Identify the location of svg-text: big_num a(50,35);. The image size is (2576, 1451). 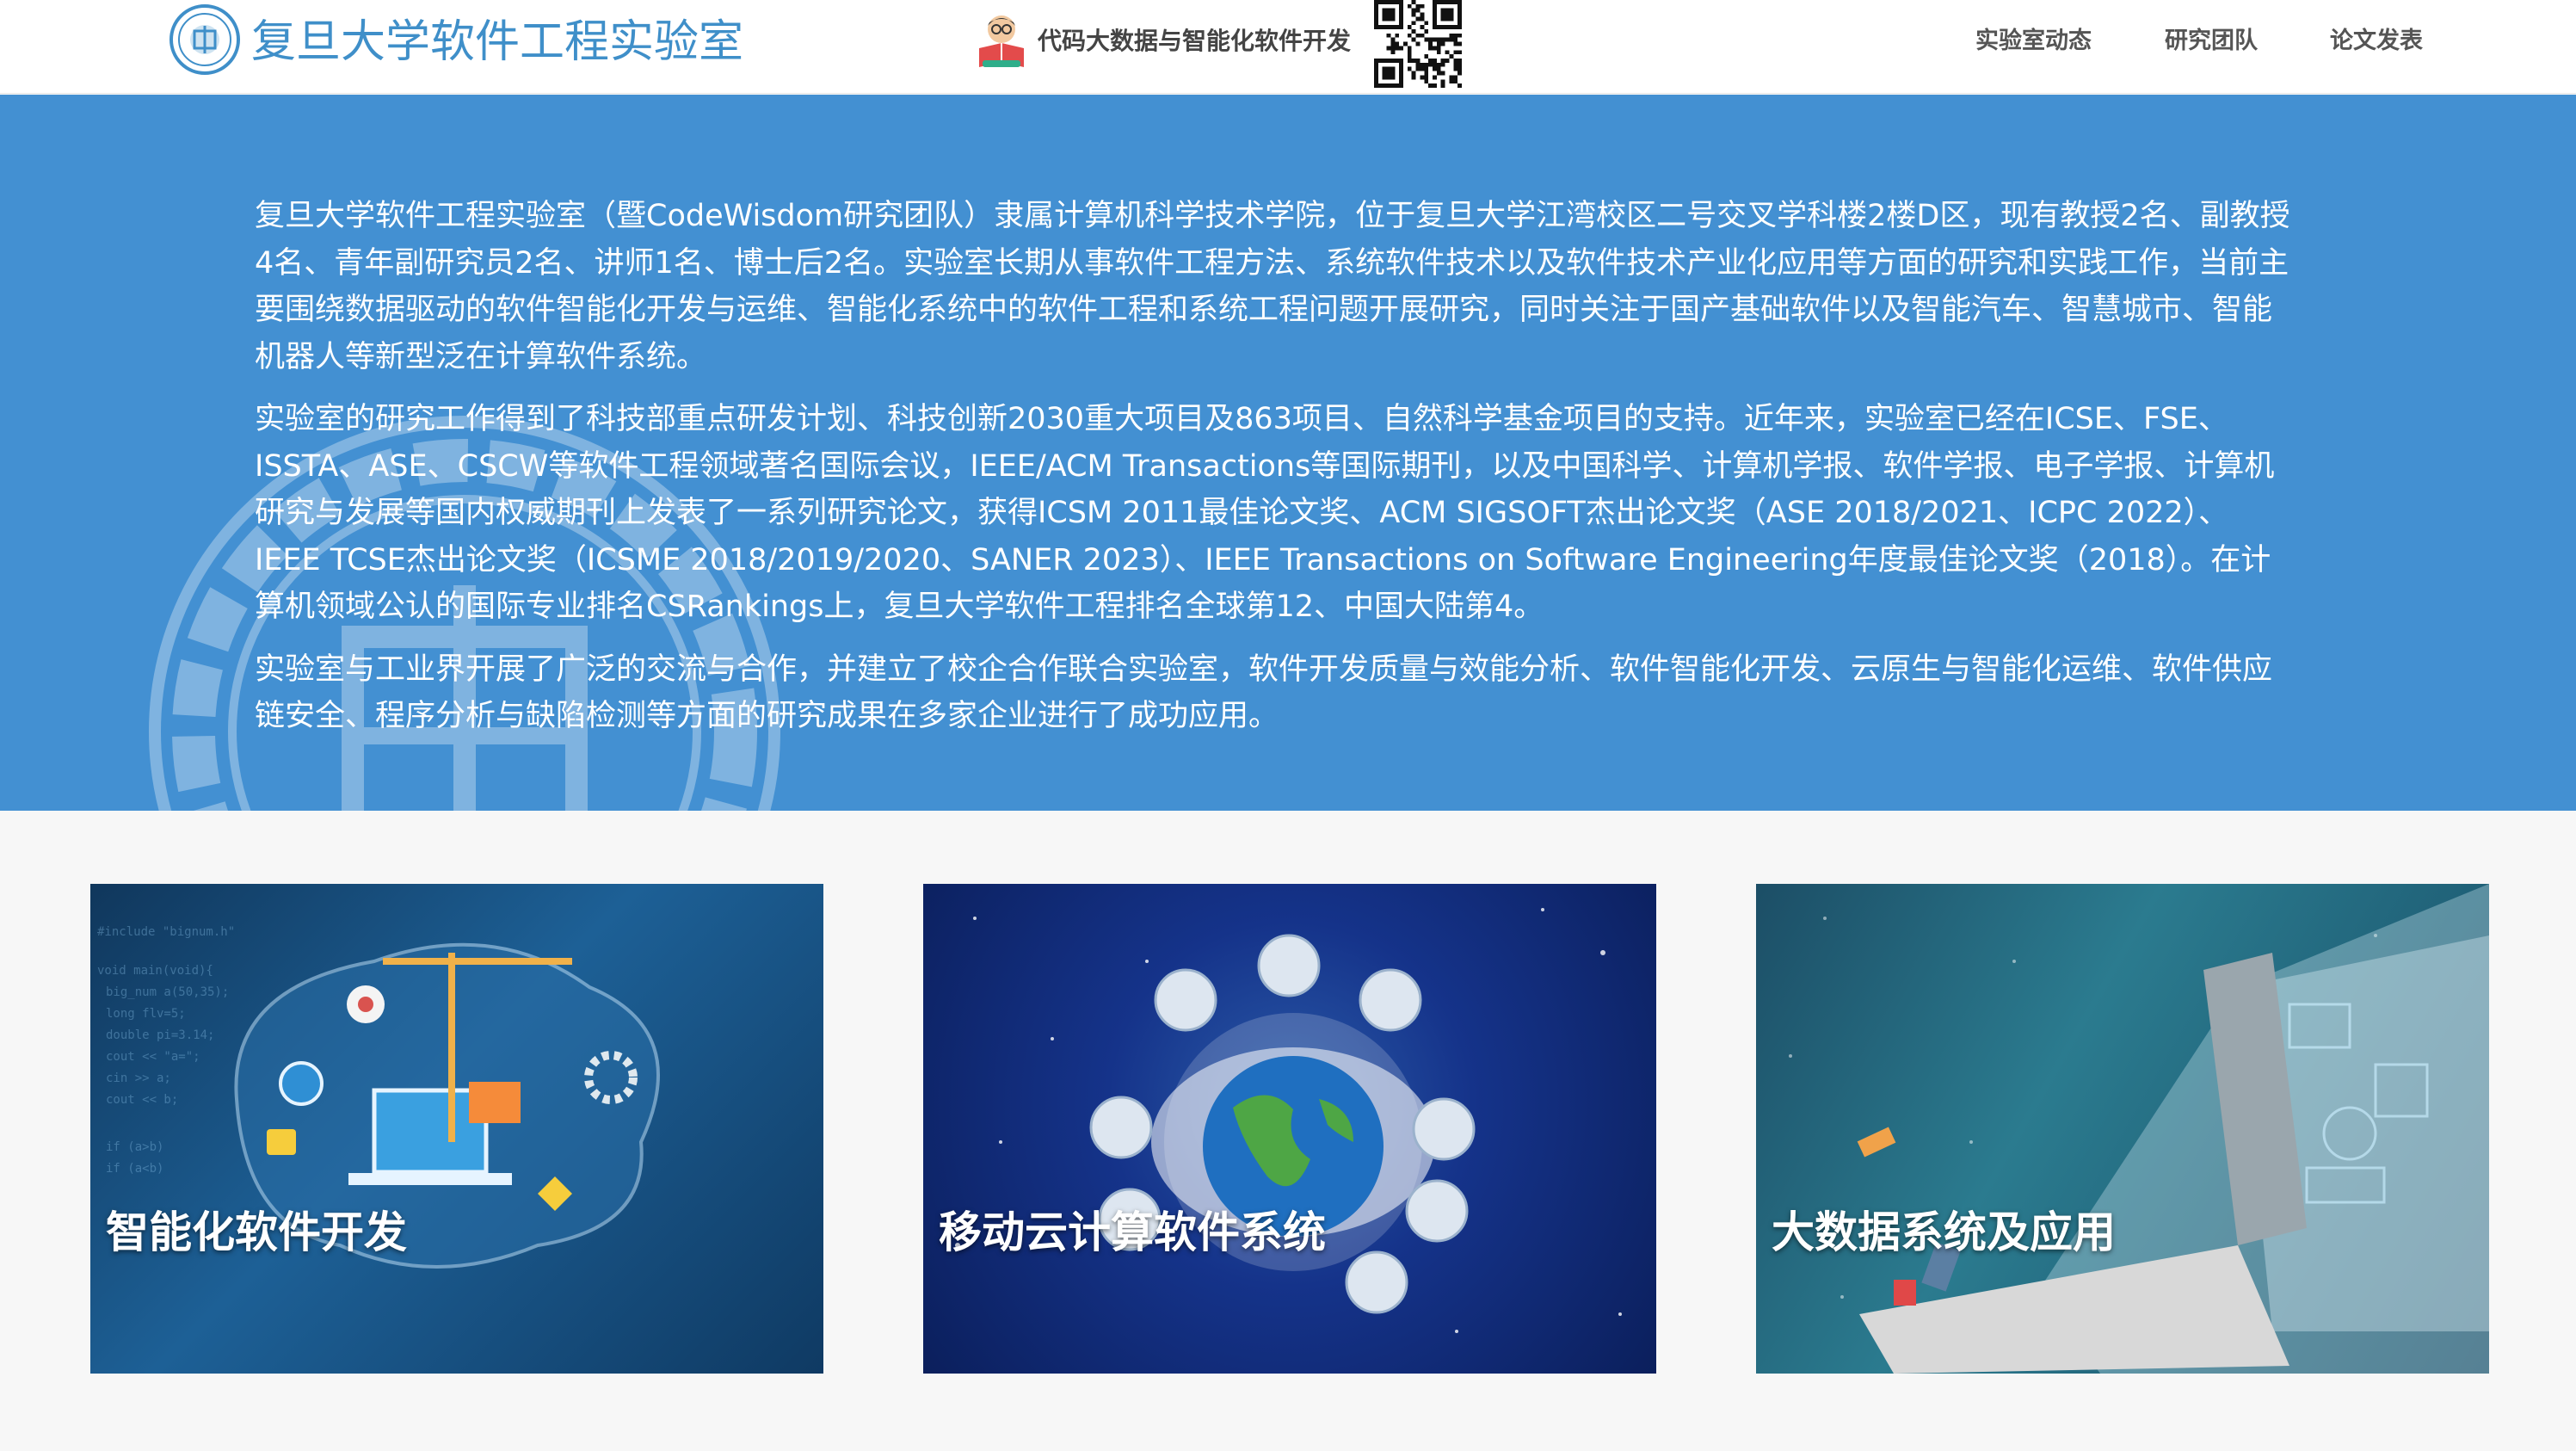
(168, 992).